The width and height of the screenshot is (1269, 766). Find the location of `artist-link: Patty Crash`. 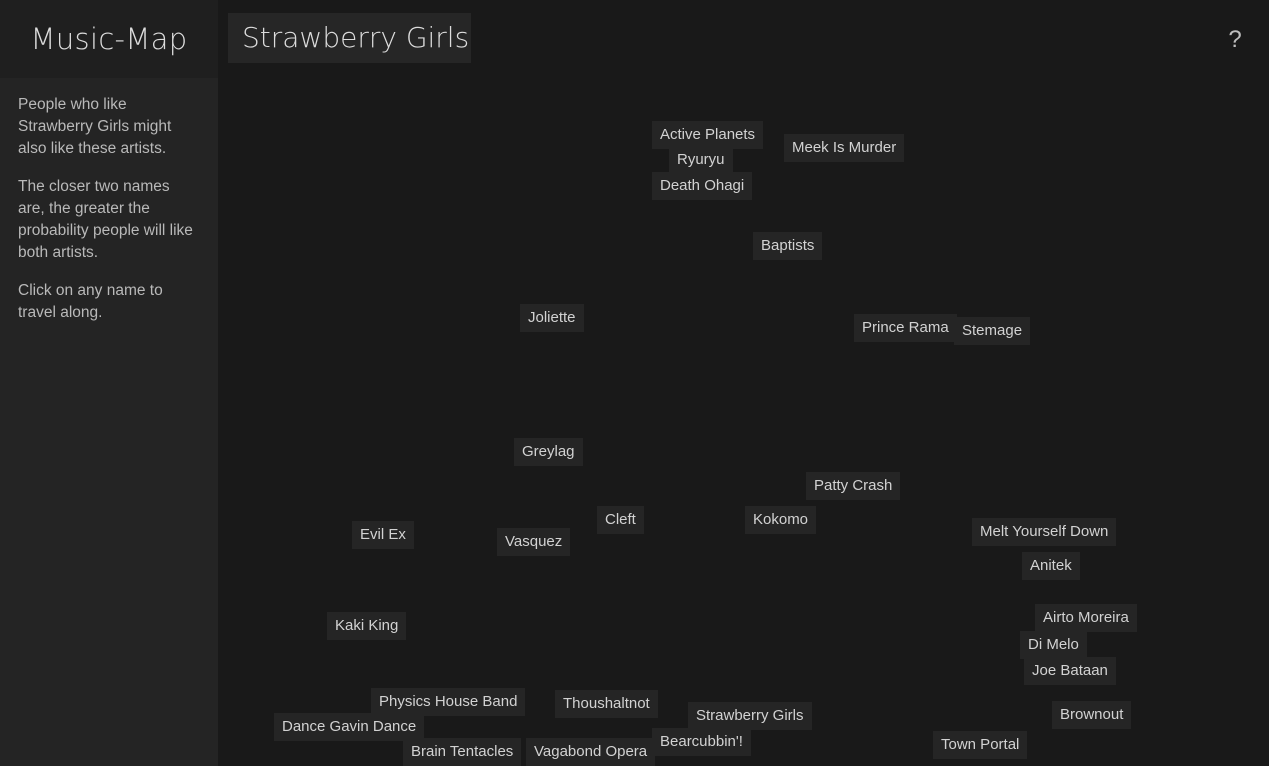

artist-link: Patty Crash is located at coordinates (853, 486).